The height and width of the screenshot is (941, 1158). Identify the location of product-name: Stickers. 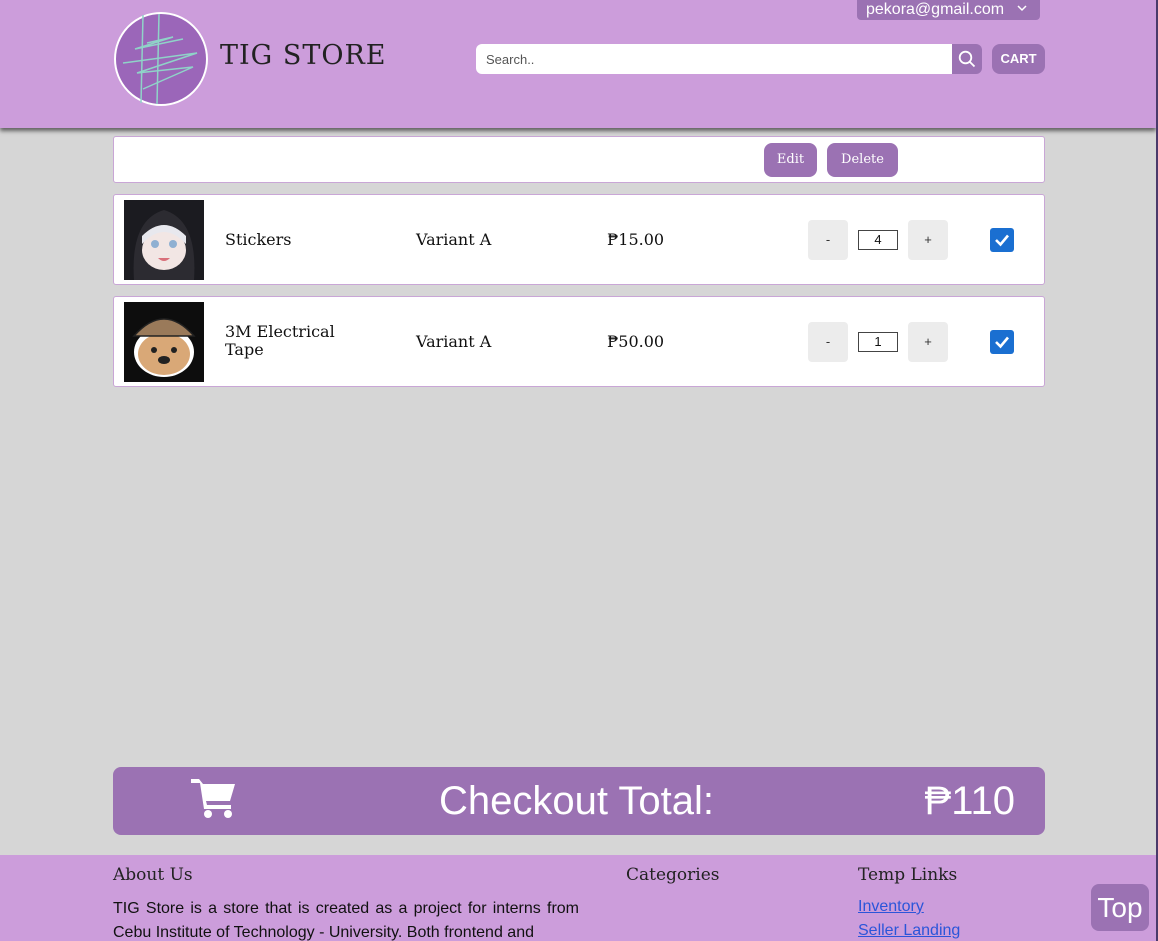
(258, 239).